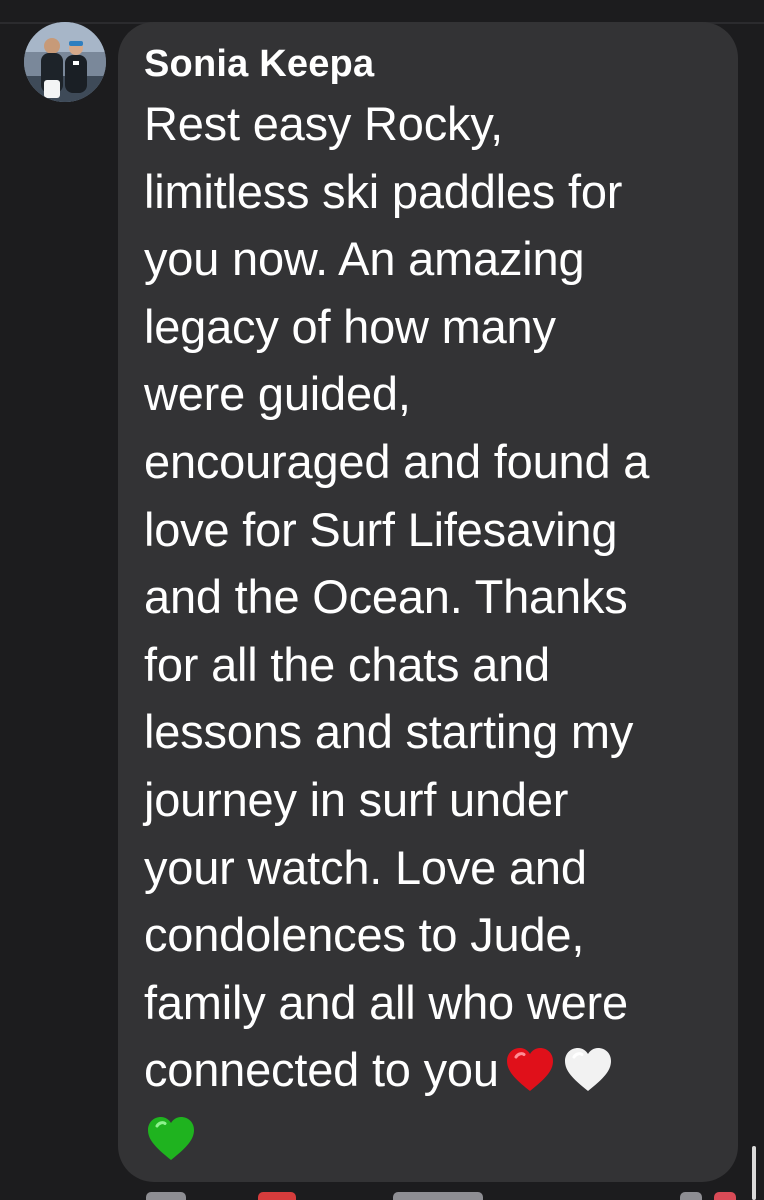 This screenshot has width=764, height=1200. Describe the element at coordinates (166, 1196) in the screenshot. I see `comment-time-fragment` at that location.